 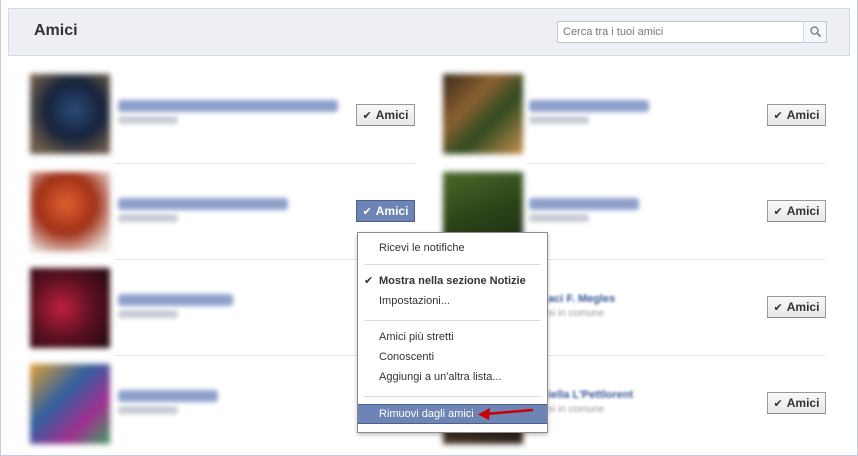 I want to click on friend-name: aci F. Megles, so click(x=581, y=299).